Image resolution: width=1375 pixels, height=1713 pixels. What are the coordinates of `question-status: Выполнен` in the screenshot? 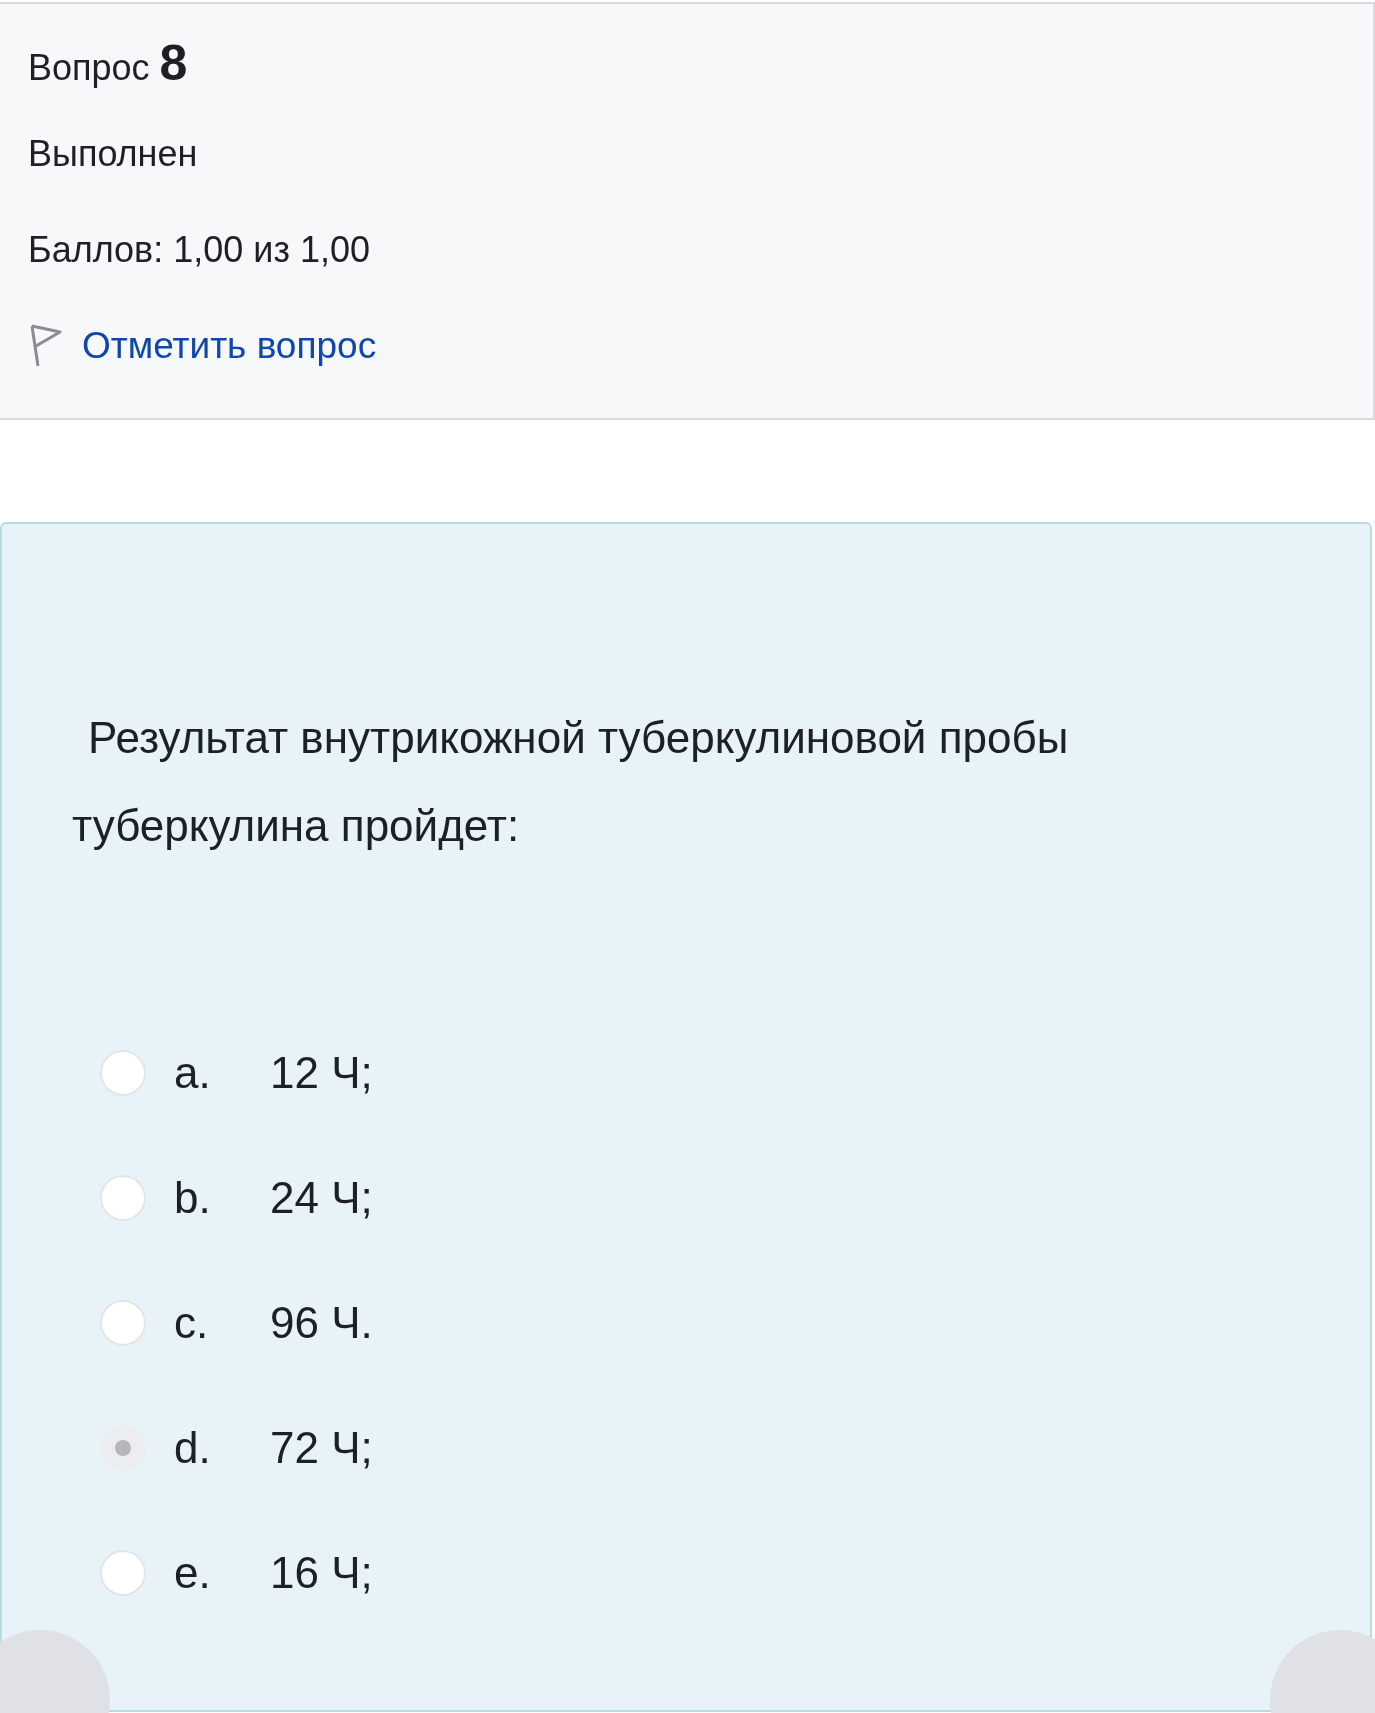 It's located at (113, 154).